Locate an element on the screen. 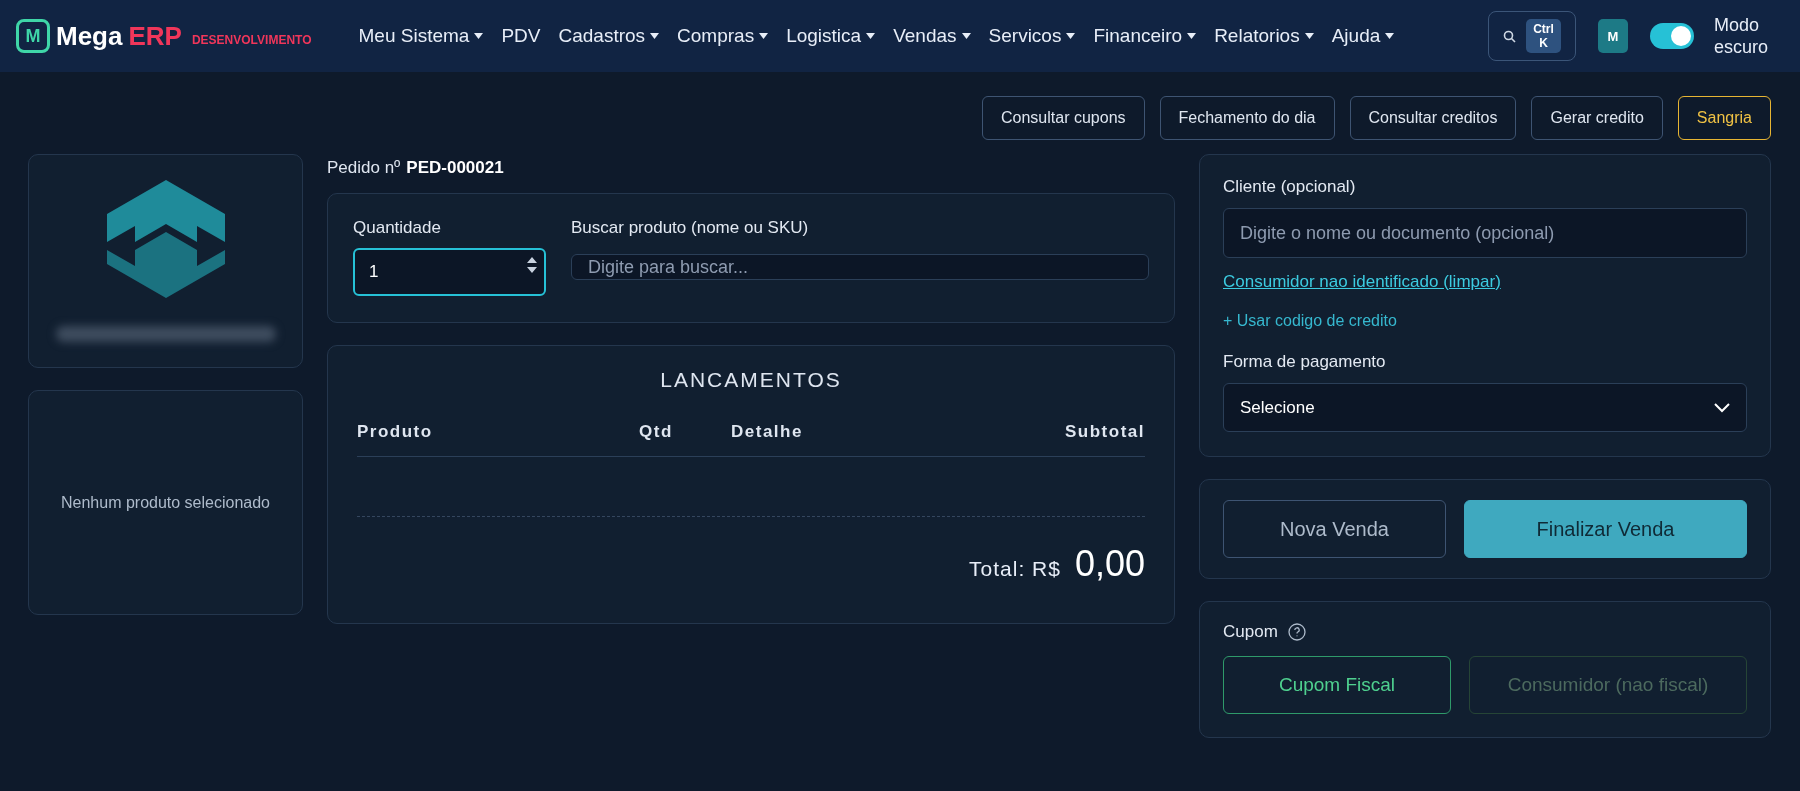  nav-item: Compras is located at coordinates (723, 36).